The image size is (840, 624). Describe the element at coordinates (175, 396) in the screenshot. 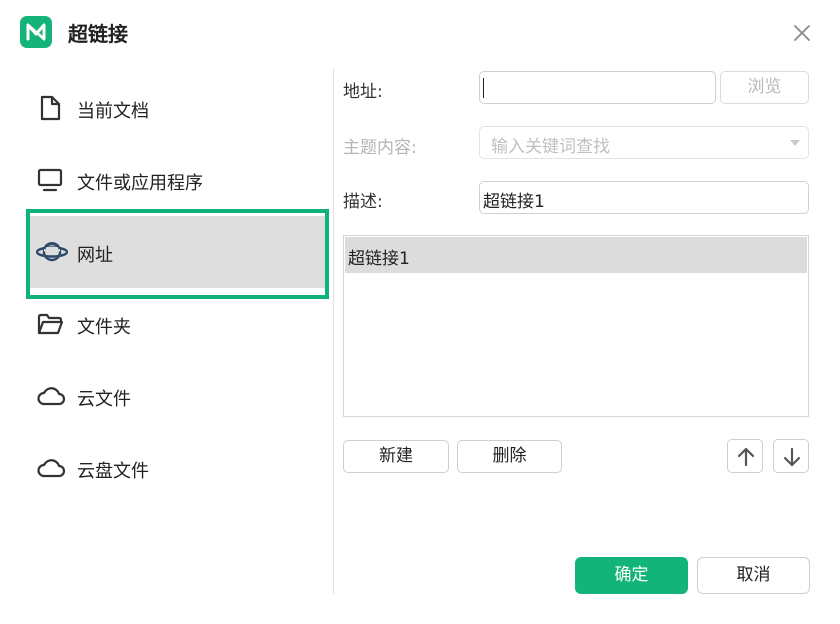

I see `sidebar-item-cloud-file: 云文件` at that location.